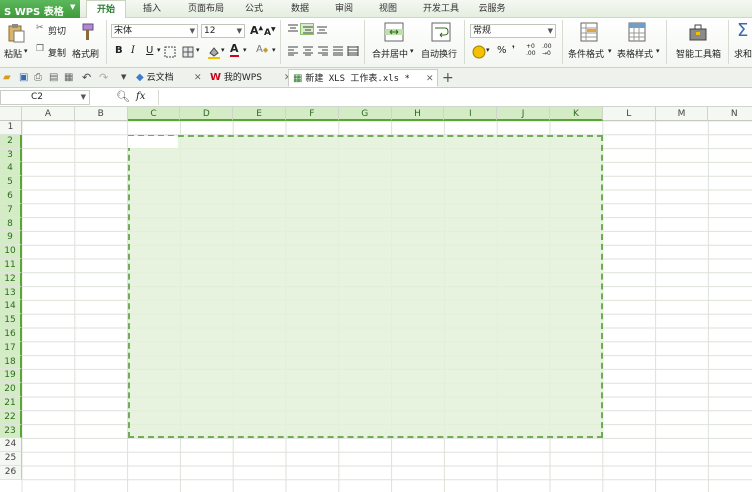 The height and width of the screenshot is (492, 752). What do you see at coordinates (207, 114) in the screenshot?
I see `column-header-d: D` at bounding box center [207, 114].